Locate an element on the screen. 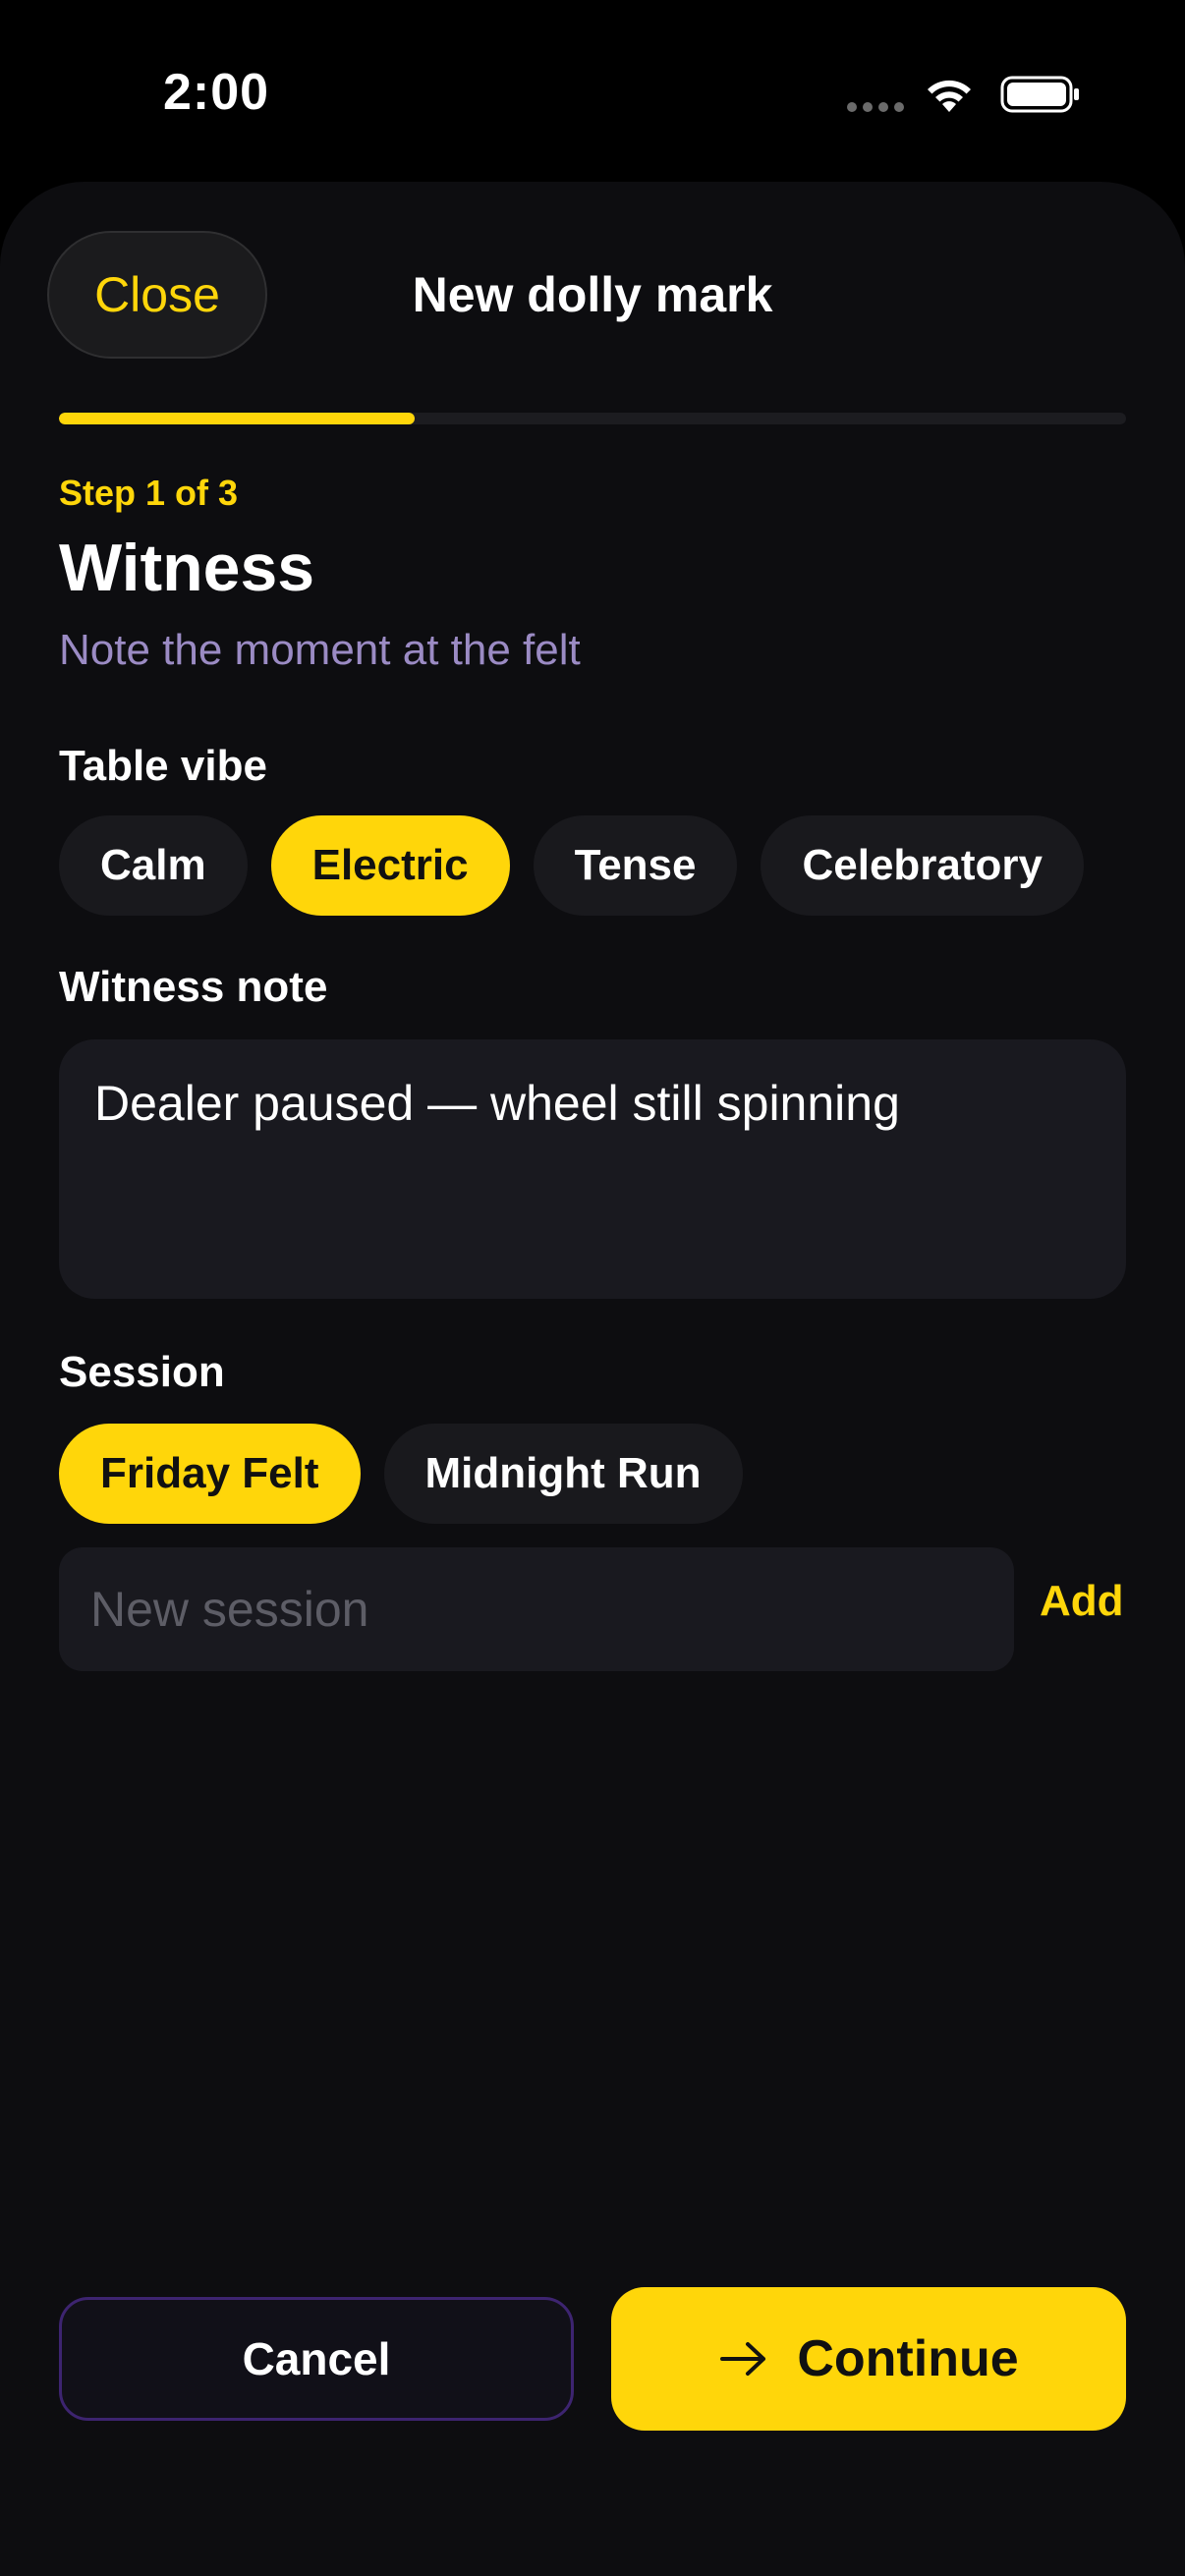 The width and height of the screenshot is (1185, 2576). vibe-chip-calm: Calm is located at coordinates (153, 865).